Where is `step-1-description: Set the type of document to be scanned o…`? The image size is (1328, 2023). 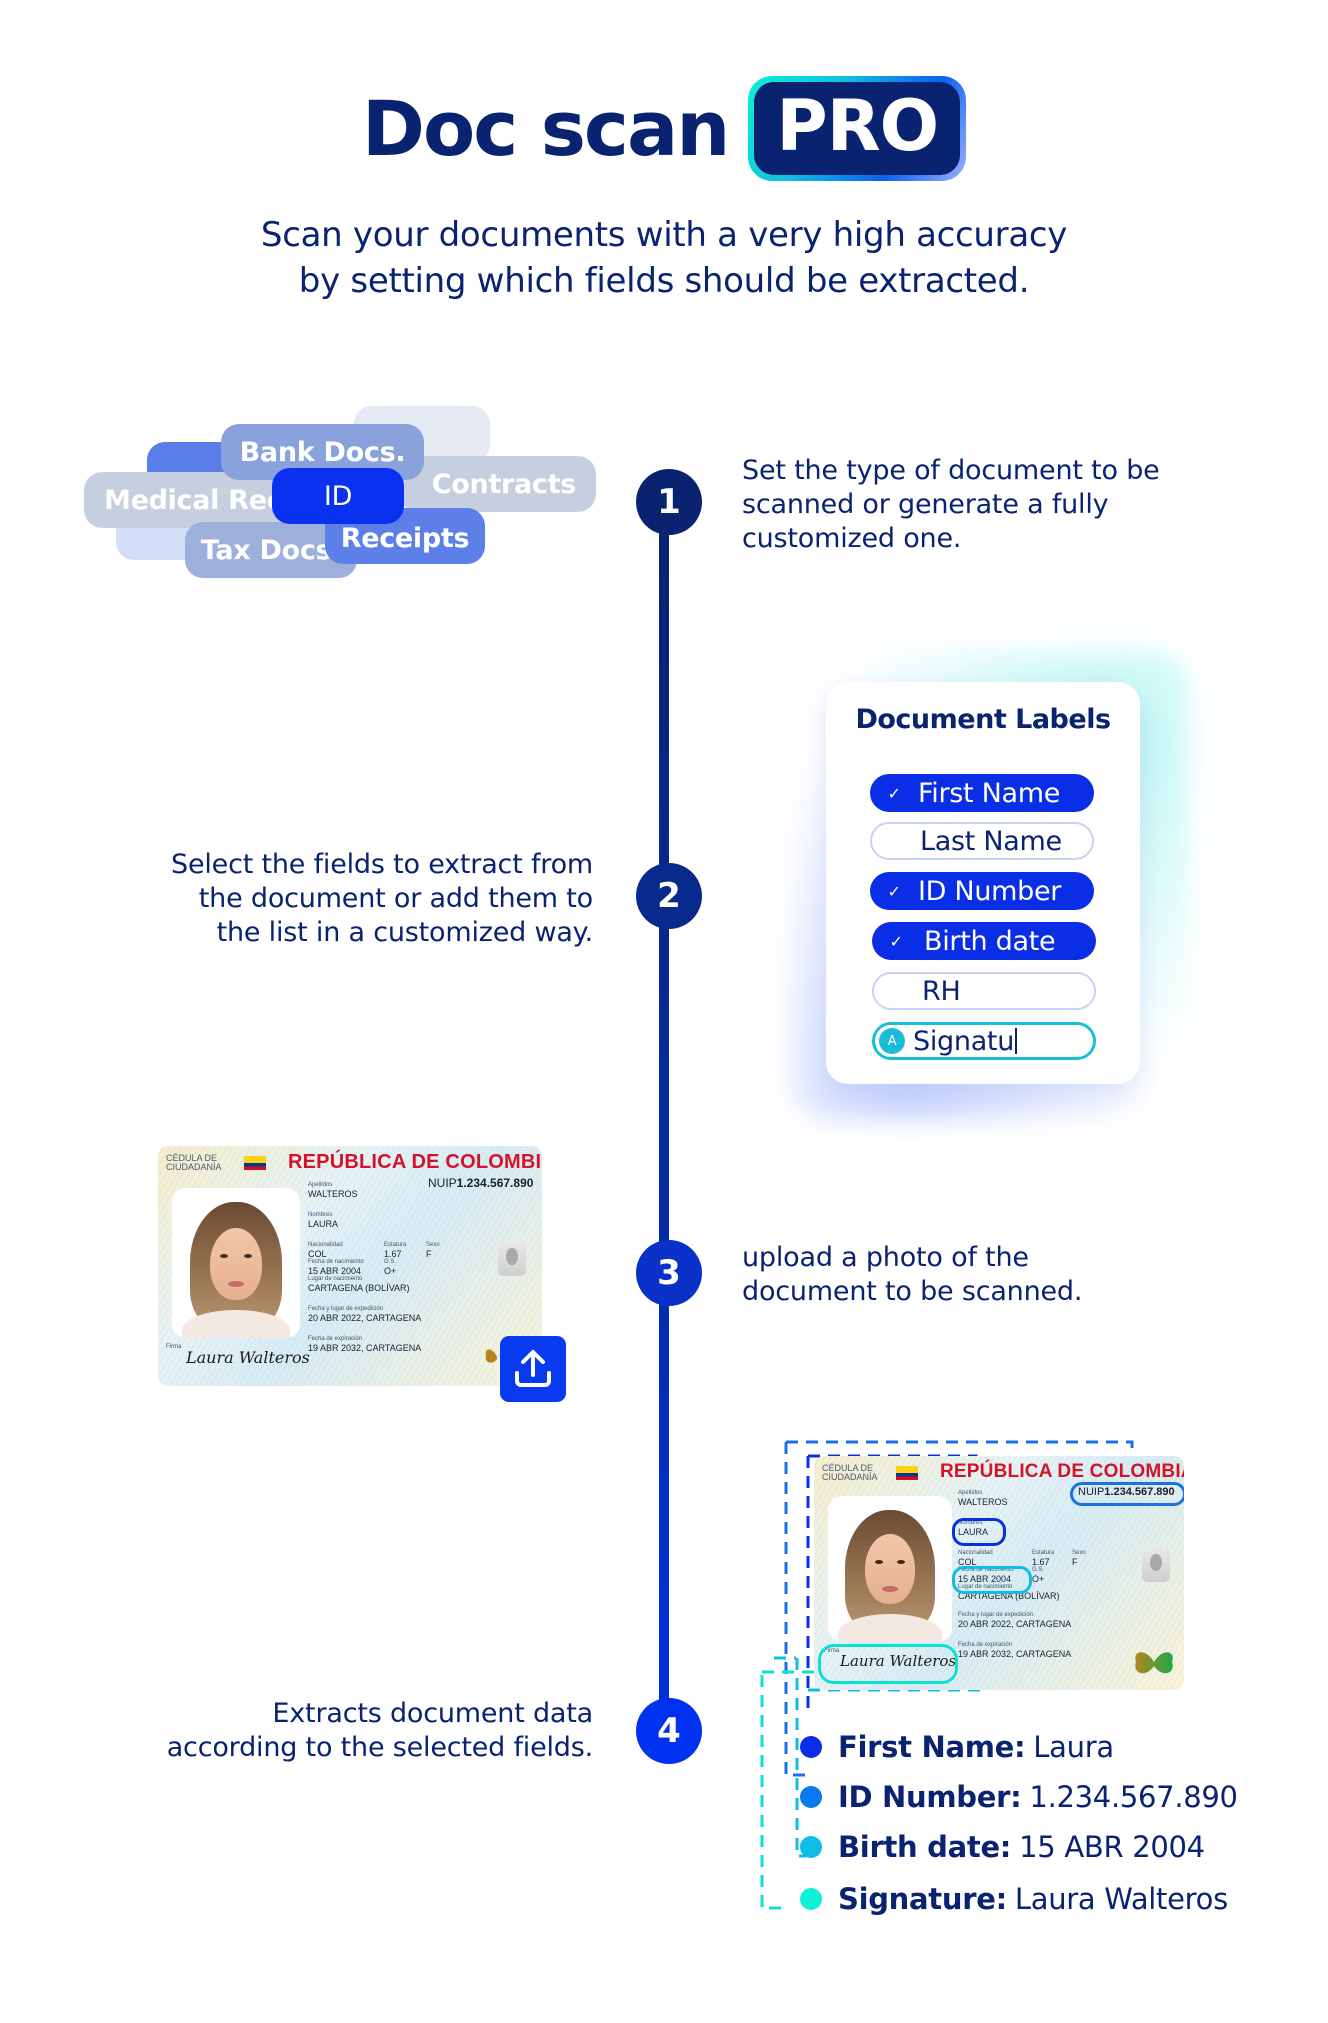
step-1-description: Set the type of document to be scanned o… is located at coordinates (1002, 505).